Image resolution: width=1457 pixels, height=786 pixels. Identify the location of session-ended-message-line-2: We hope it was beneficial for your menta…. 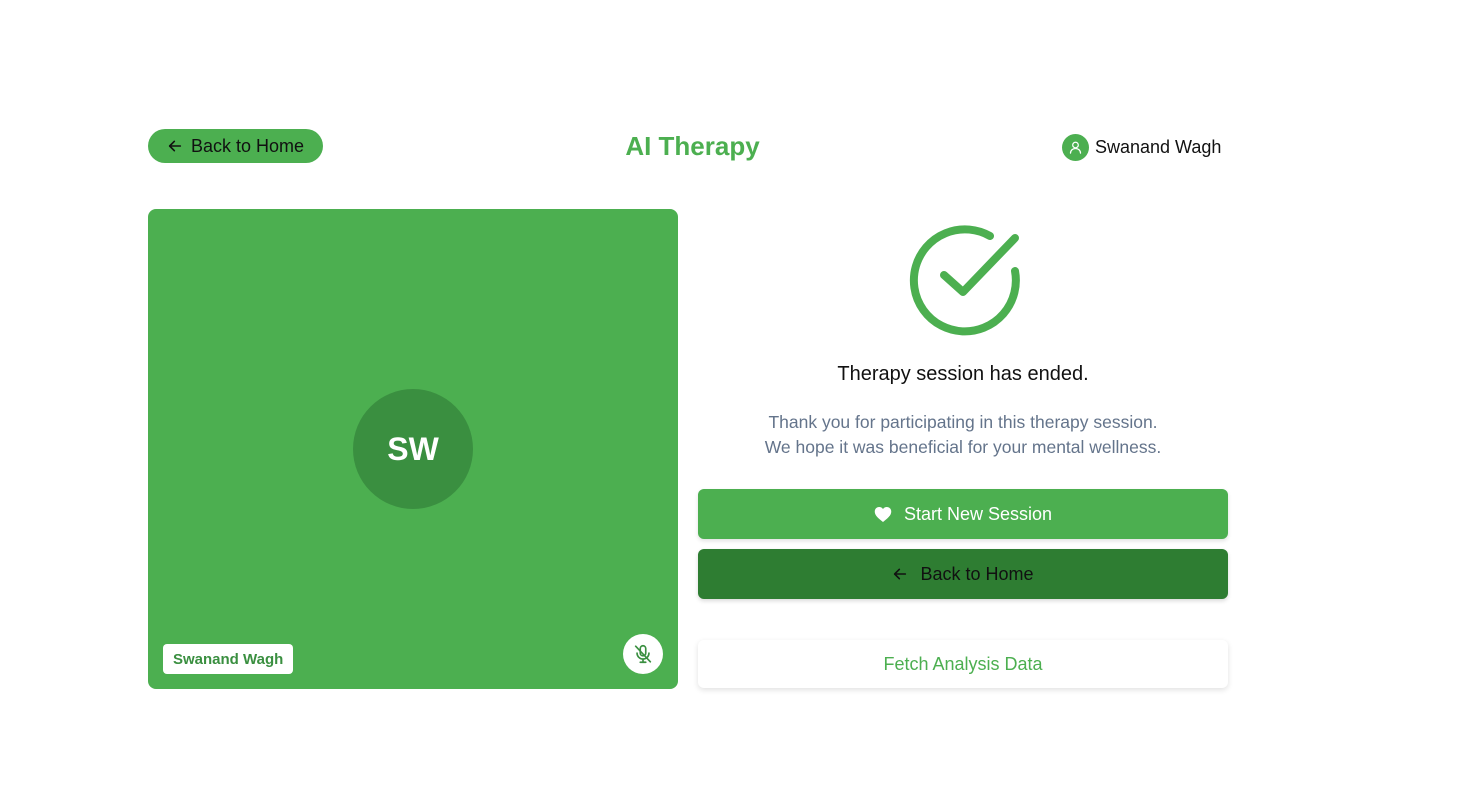
(963, 447).